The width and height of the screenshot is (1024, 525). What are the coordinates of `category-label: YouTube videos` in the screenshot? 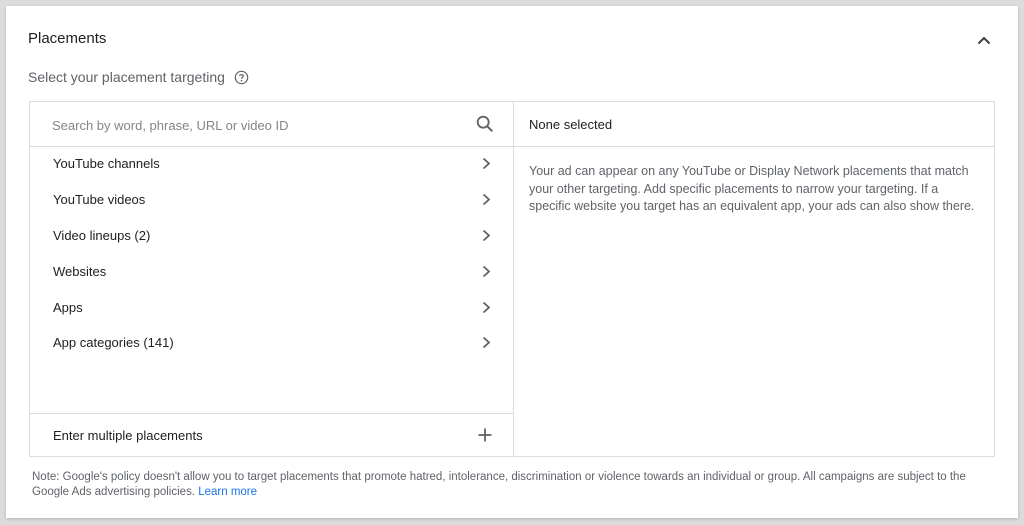 It's located at (99, 200).